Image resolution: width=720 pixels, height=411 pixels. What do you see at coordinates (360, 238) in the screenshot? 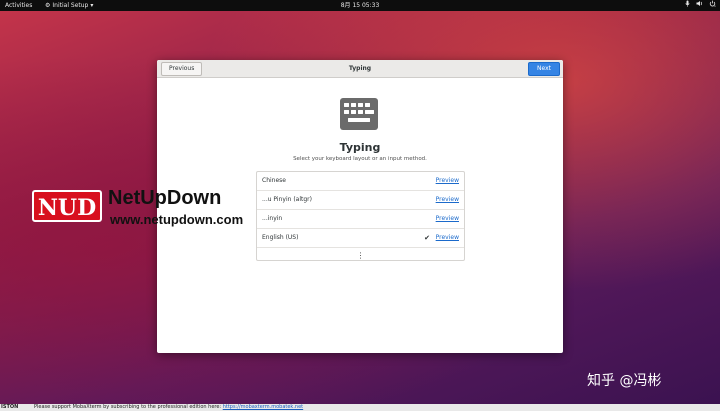
I see `layout-row-english-us: English (US) ✔ Preview` at bounding box center [360, 238].